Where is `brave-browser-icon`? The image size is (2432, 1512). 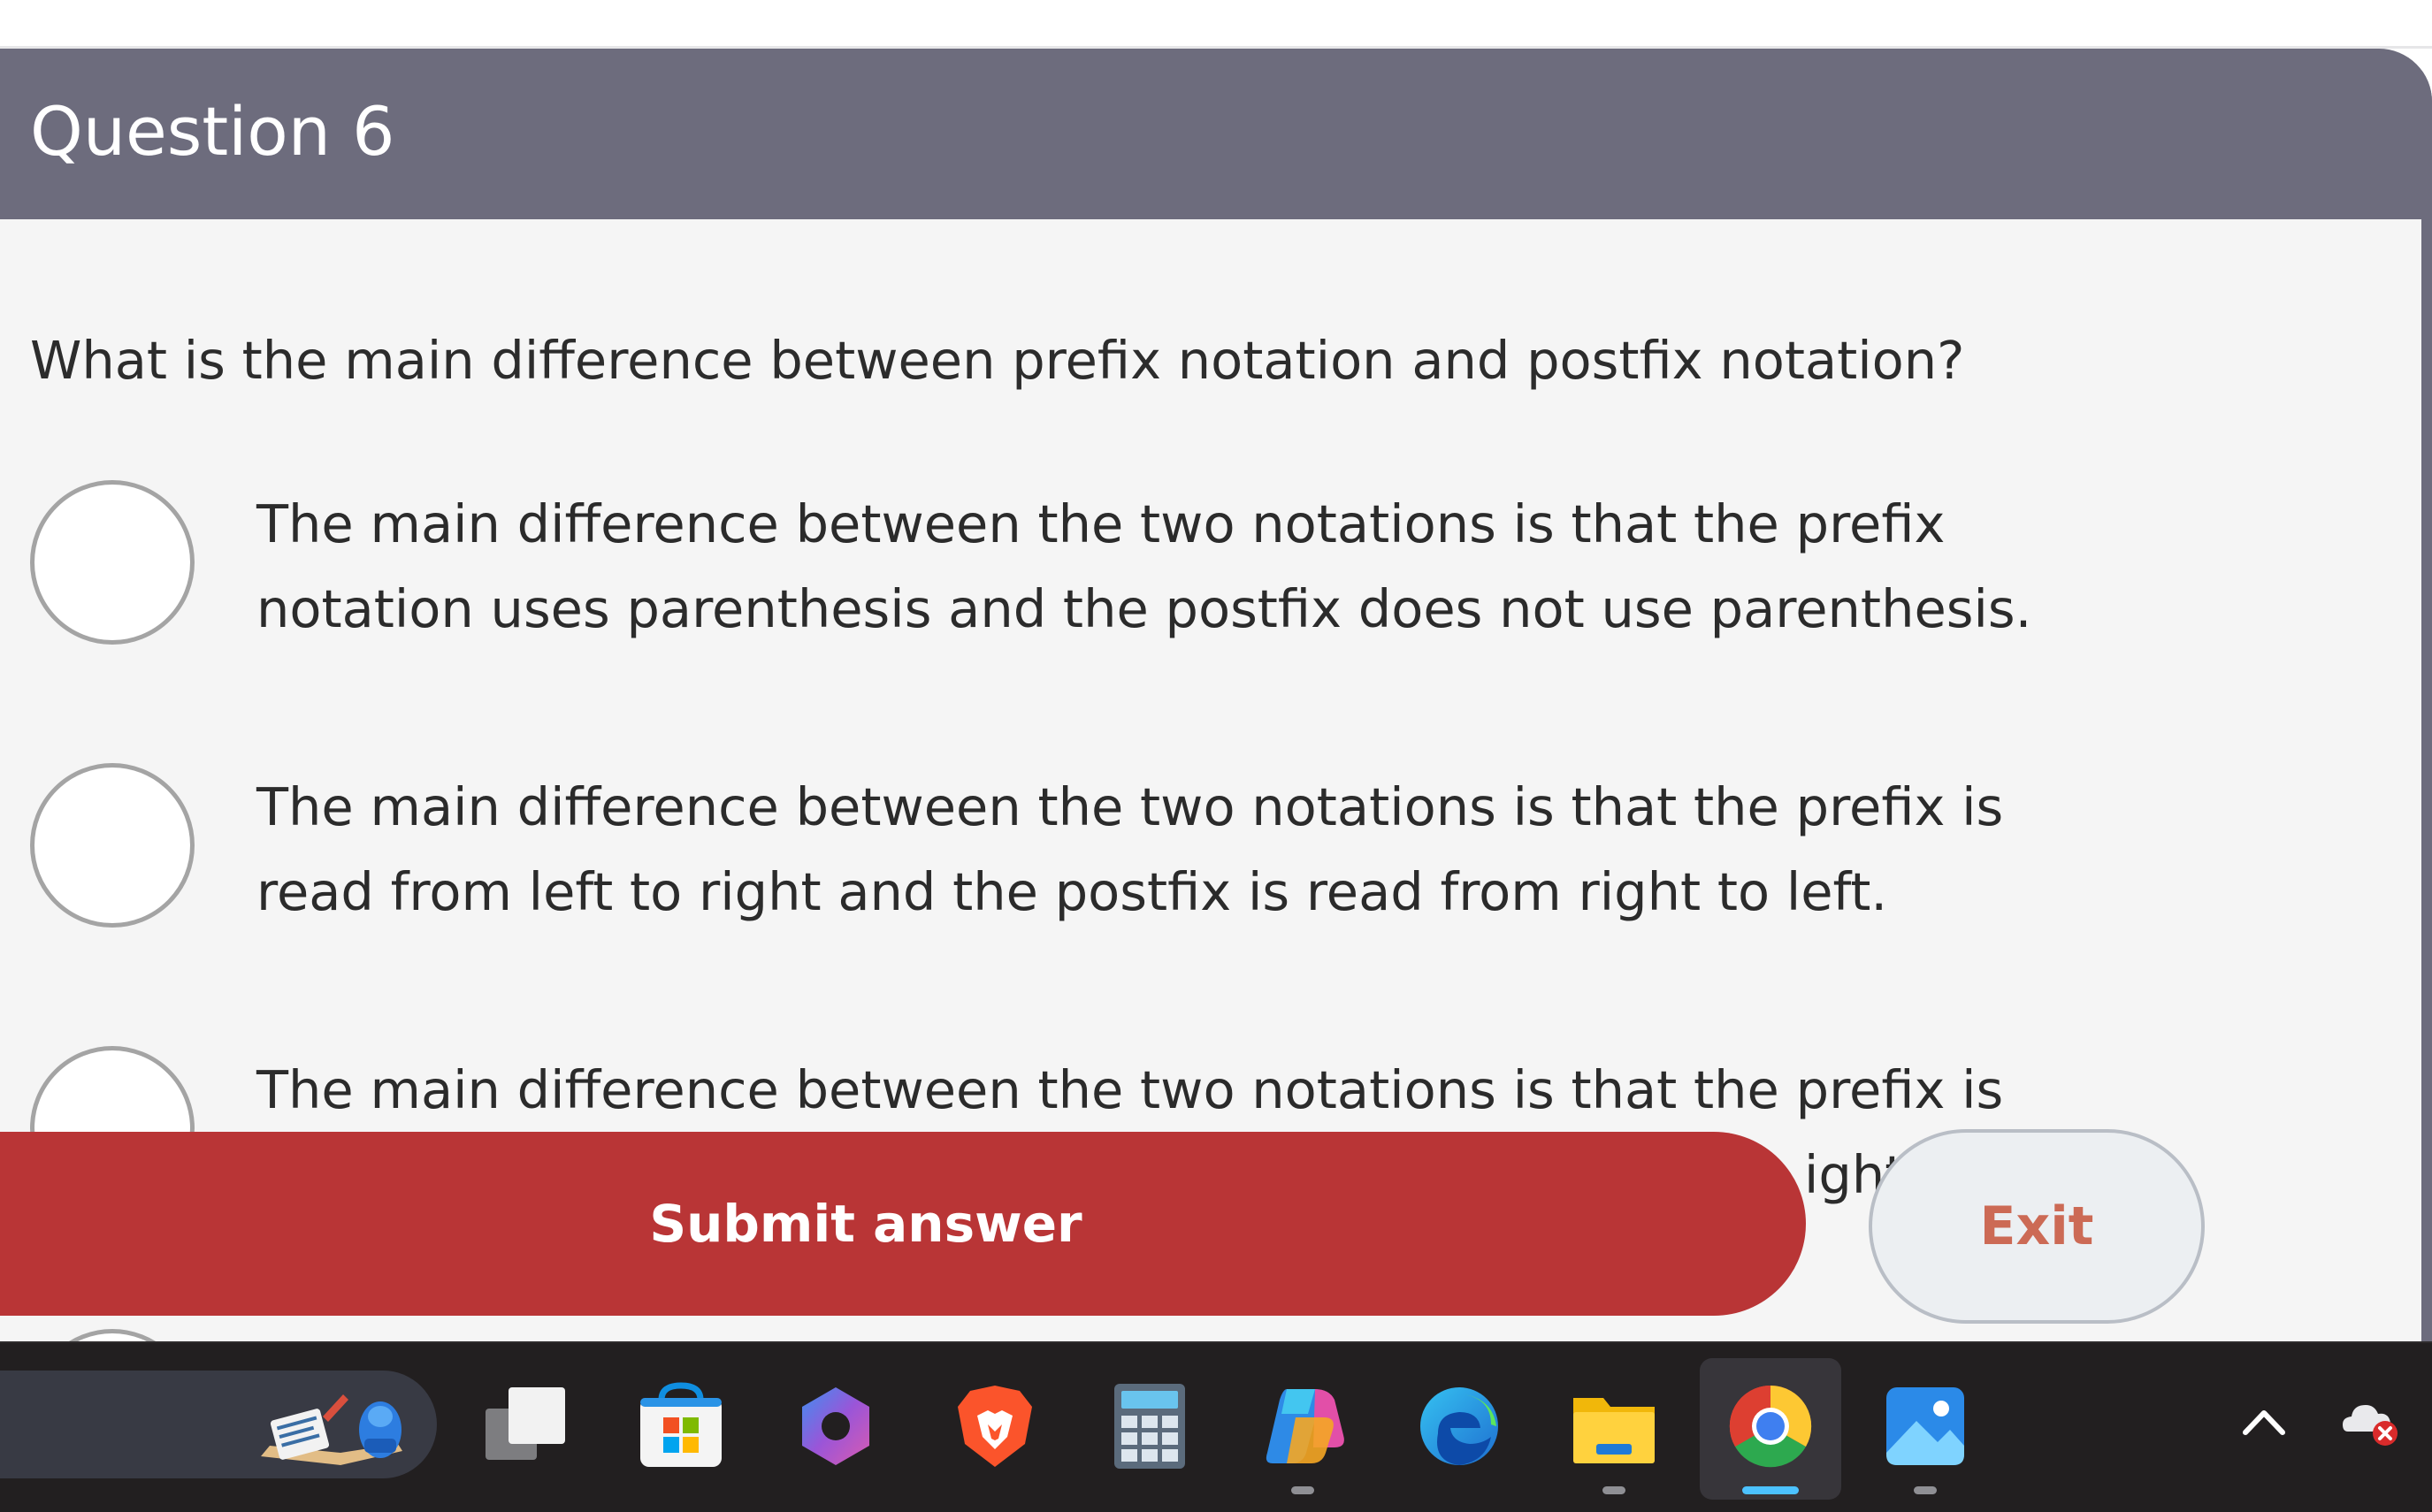
brave-browser-icon is located at coordinates (995, 1426).